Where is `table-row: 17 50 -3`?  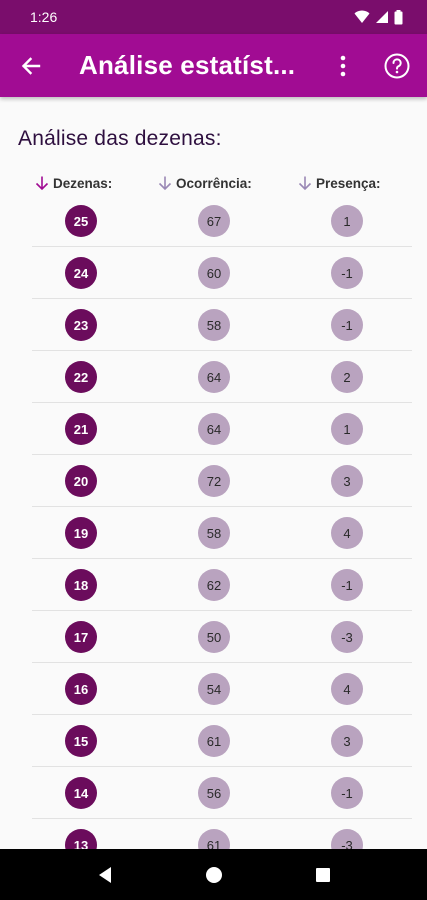 table-row: 17 50 -3 is located at coordinates (213, 637).